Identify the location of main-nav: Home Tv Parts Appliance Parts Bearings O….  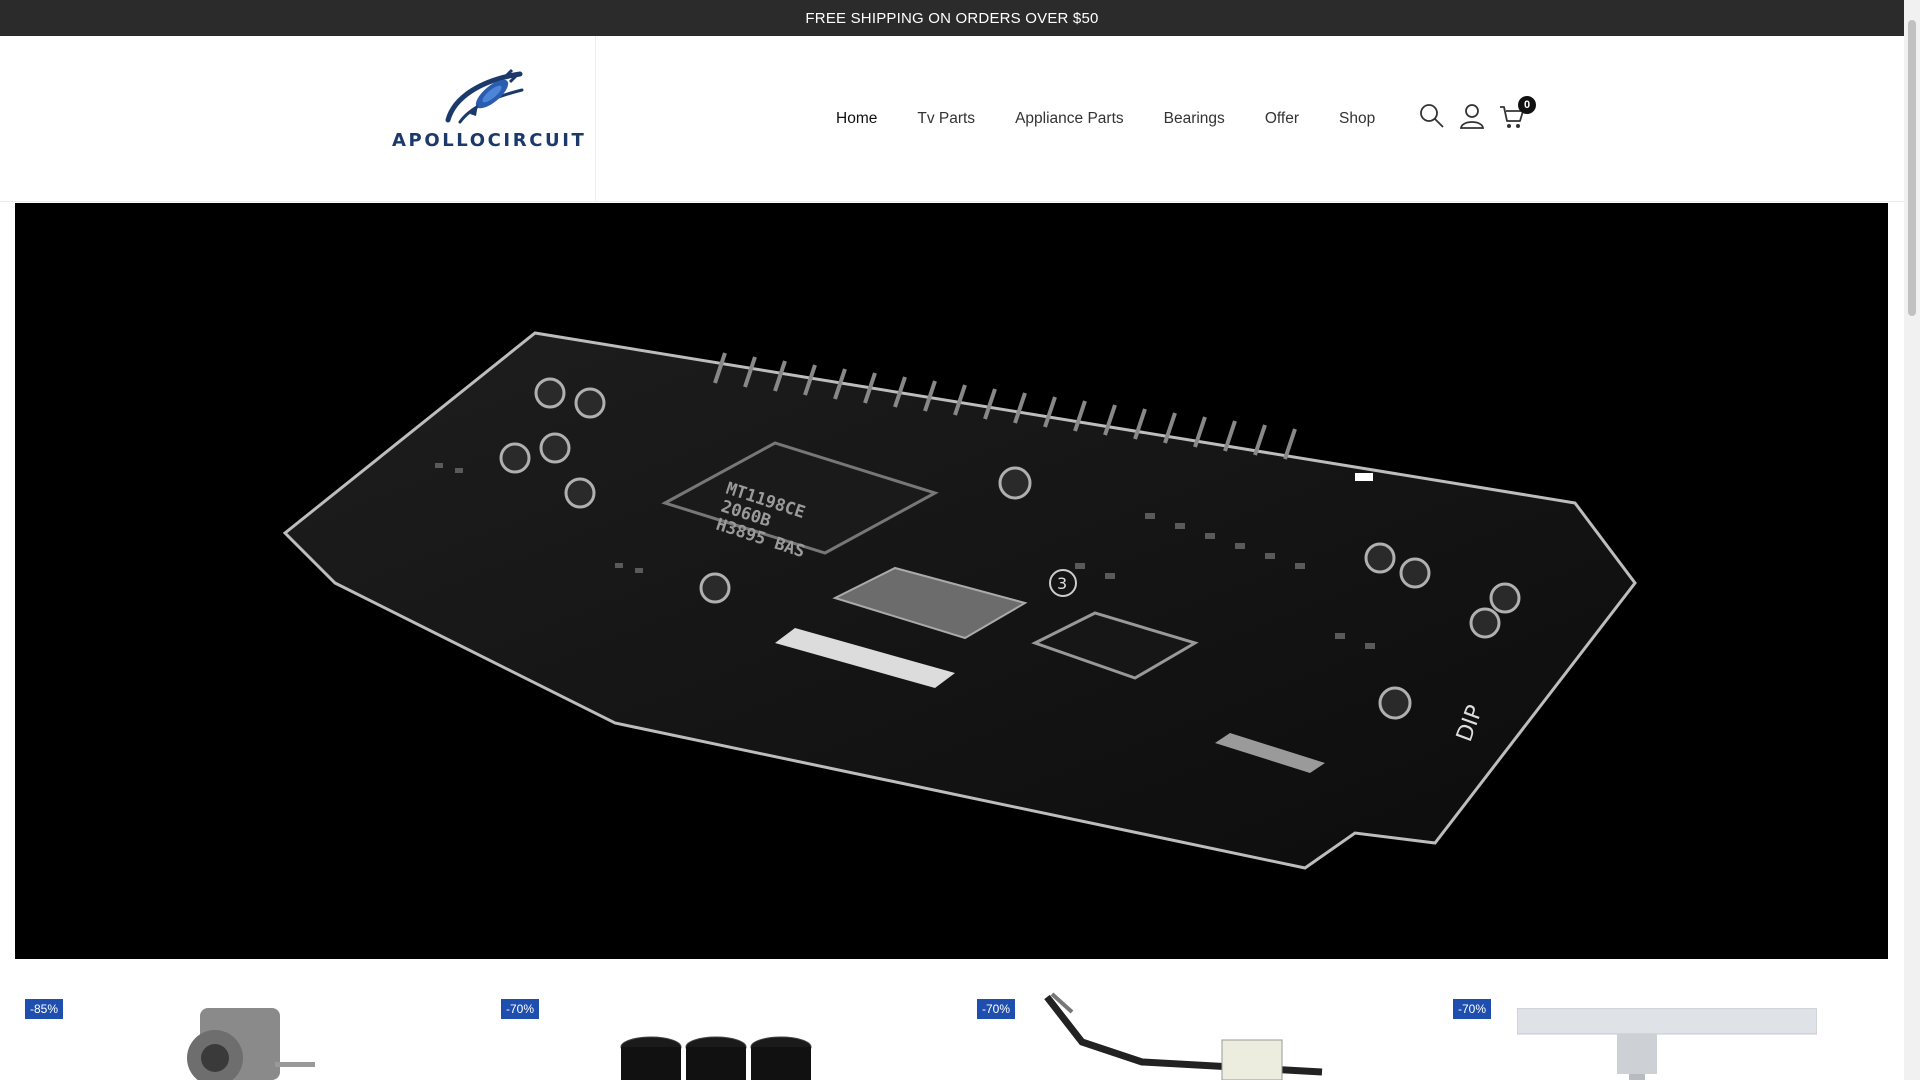
(1125, 118).